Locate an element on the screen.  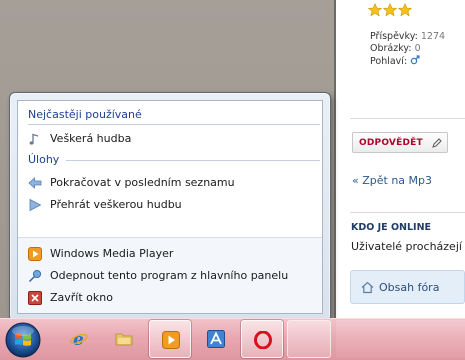
taskbar-internet-explorer: e is located at coordinates (79, 339).